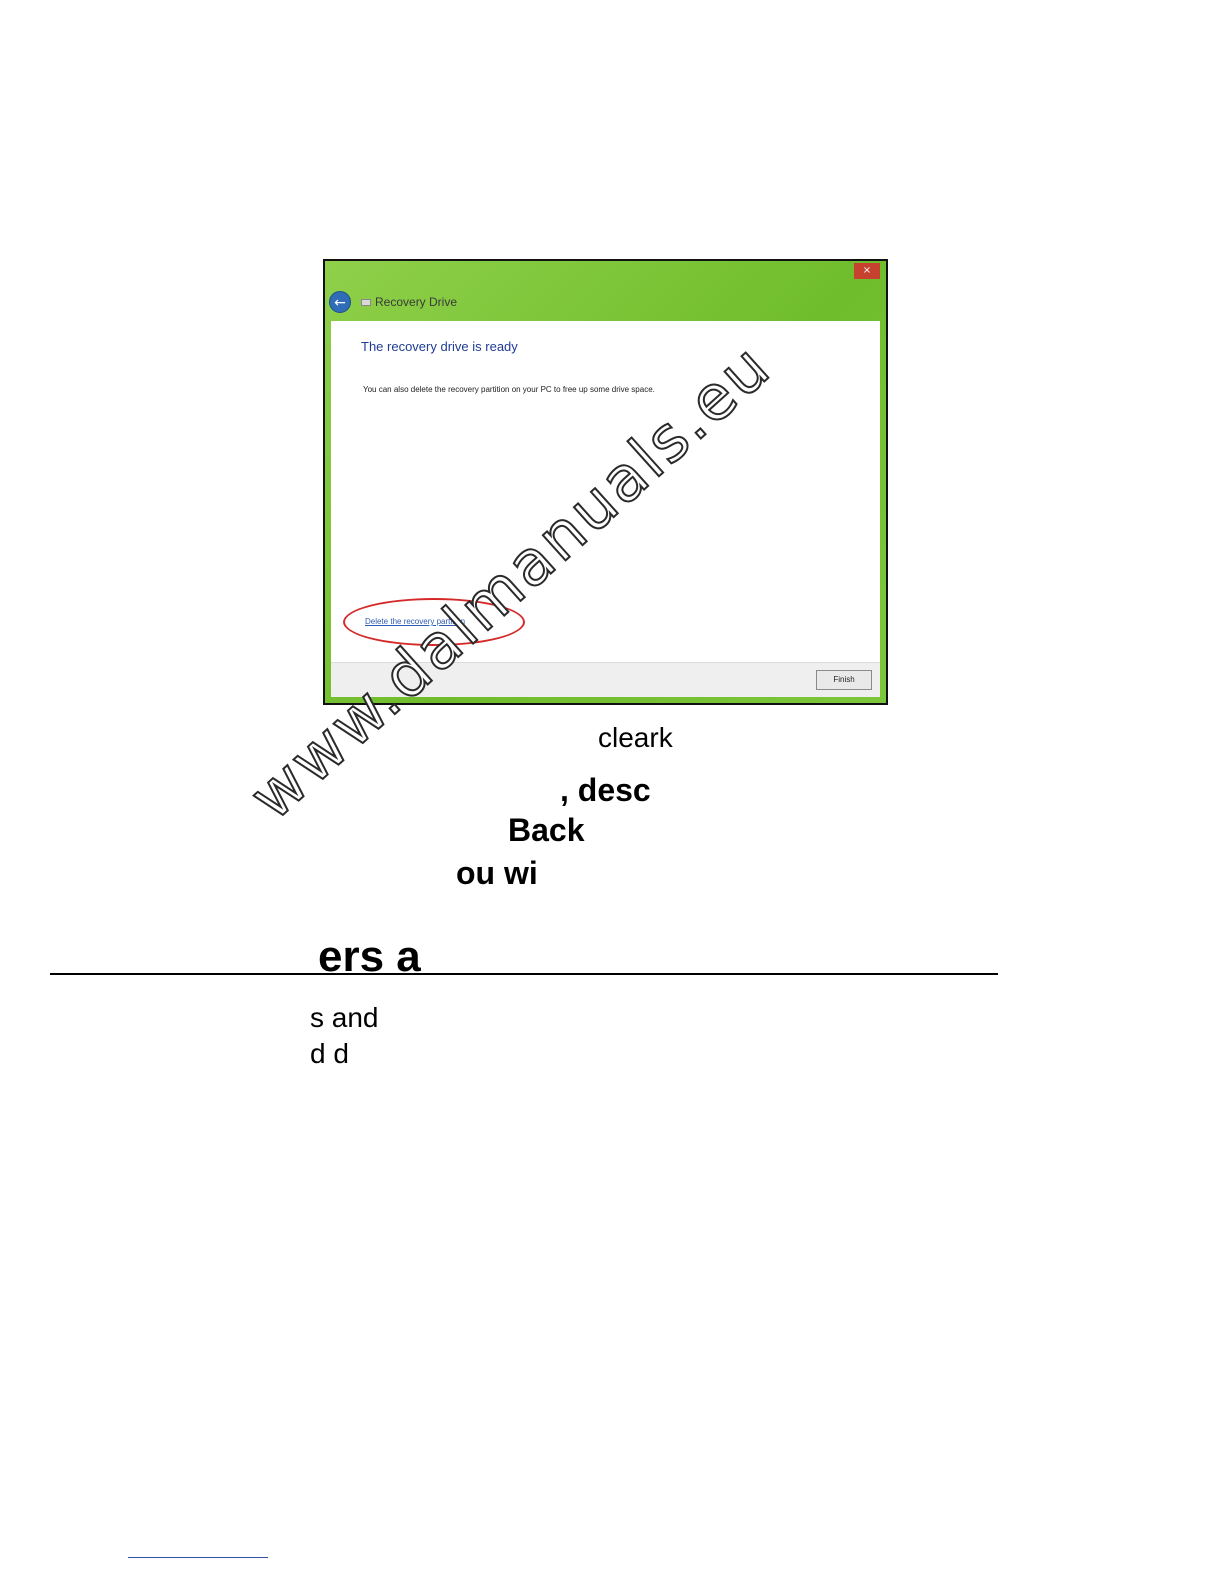  I want to click on drive-icon, so click(366, 302).